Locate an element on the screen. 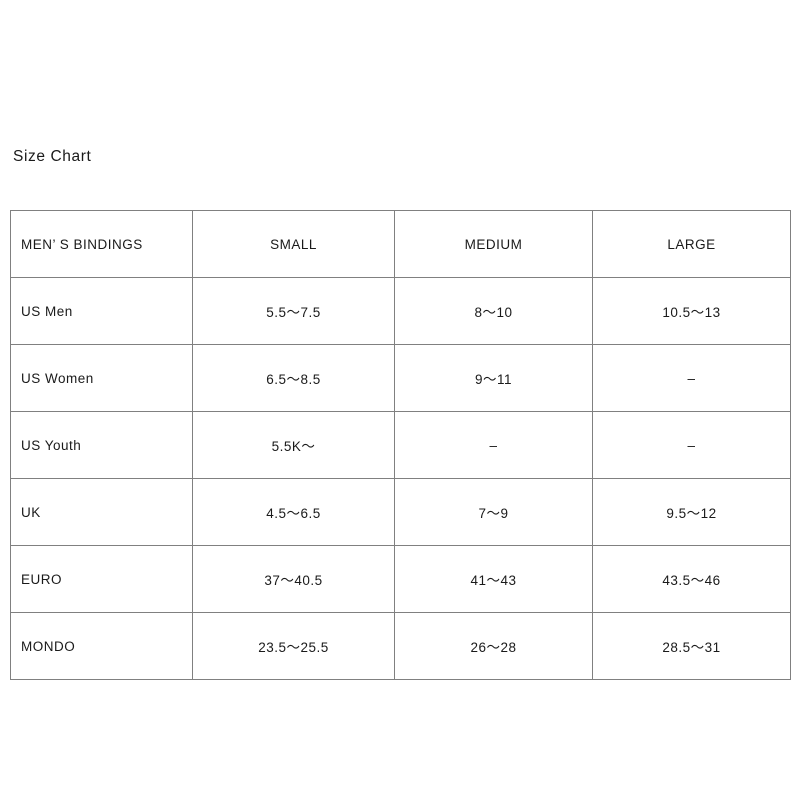  table-row: US Youth 5.5K〜 – – is located at coordinates (400, 445).